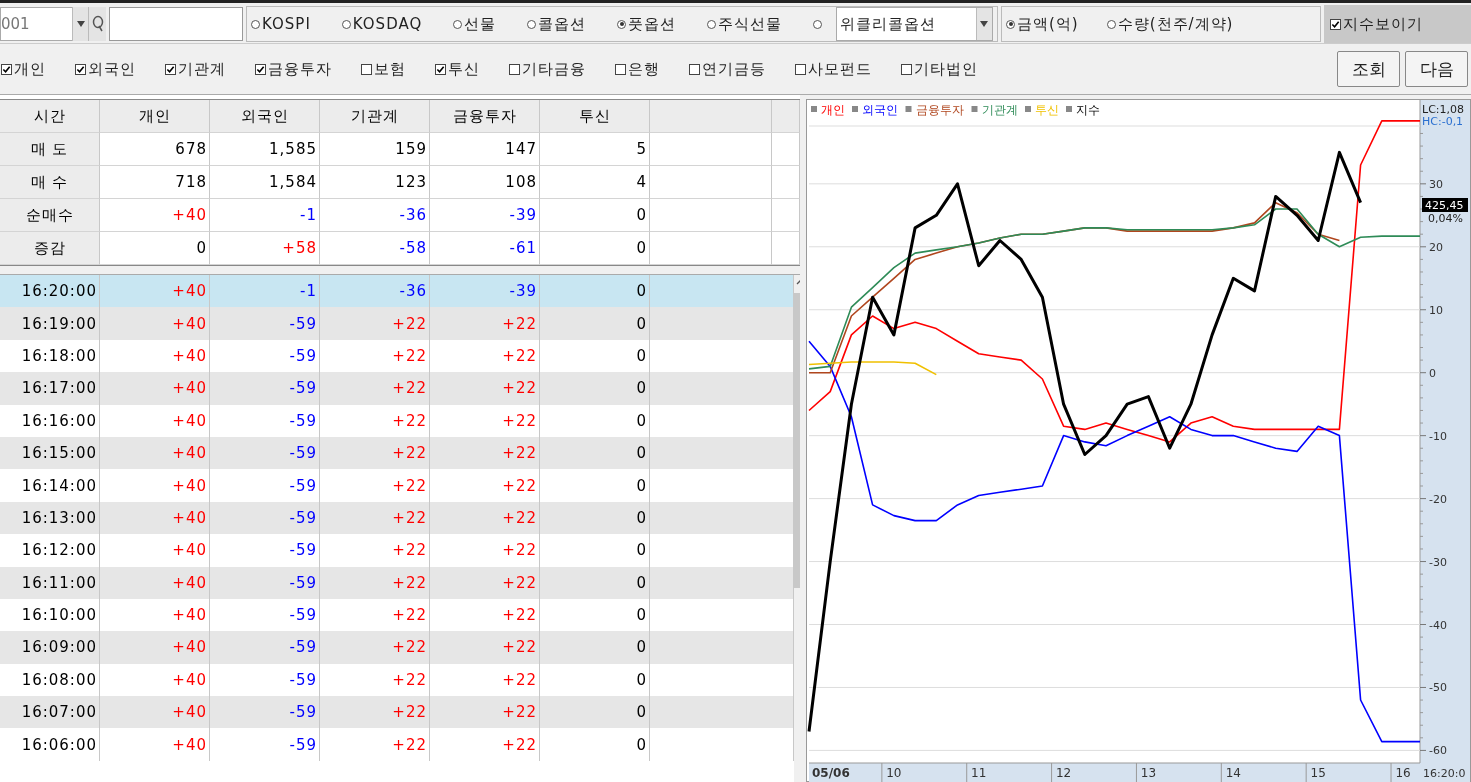 The image size is (1471, 782). What do you see at coordinates (50, 744) in the screenshot?
I see `time-cell: 16:06:00` at bounding box center [50, 744].